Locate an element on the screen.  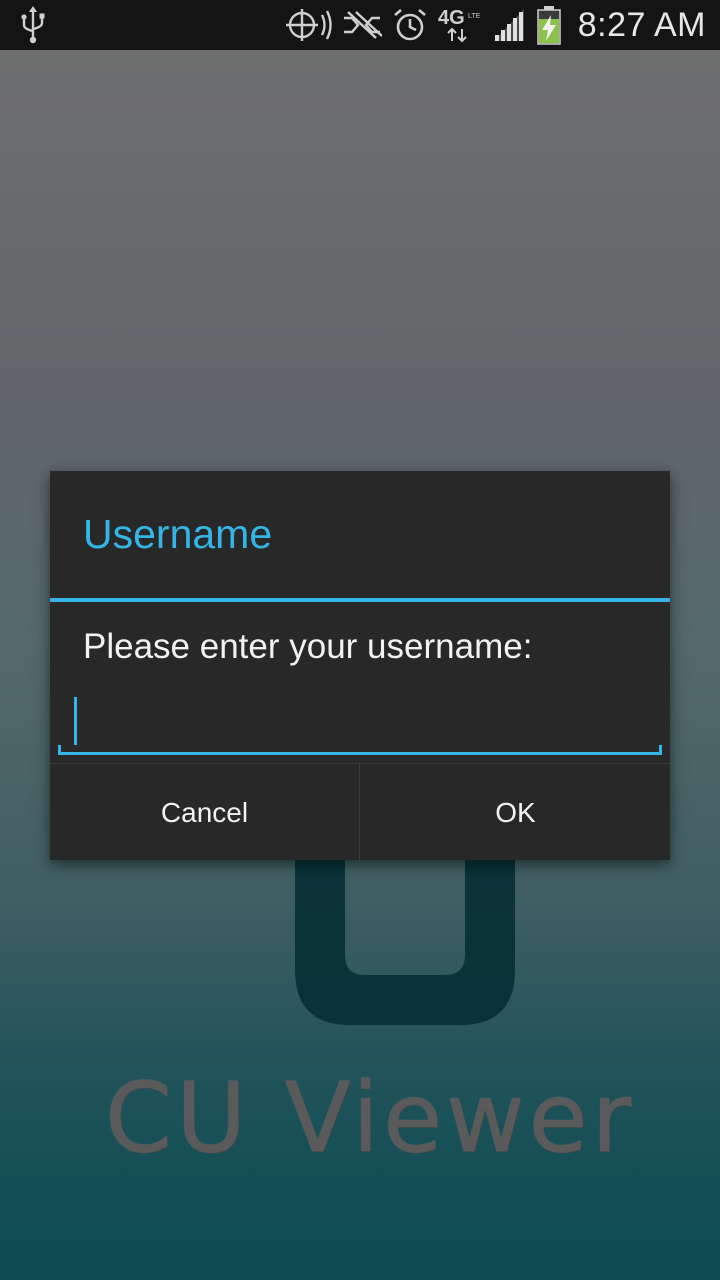
input-underline is located at coordinates (360, 753).